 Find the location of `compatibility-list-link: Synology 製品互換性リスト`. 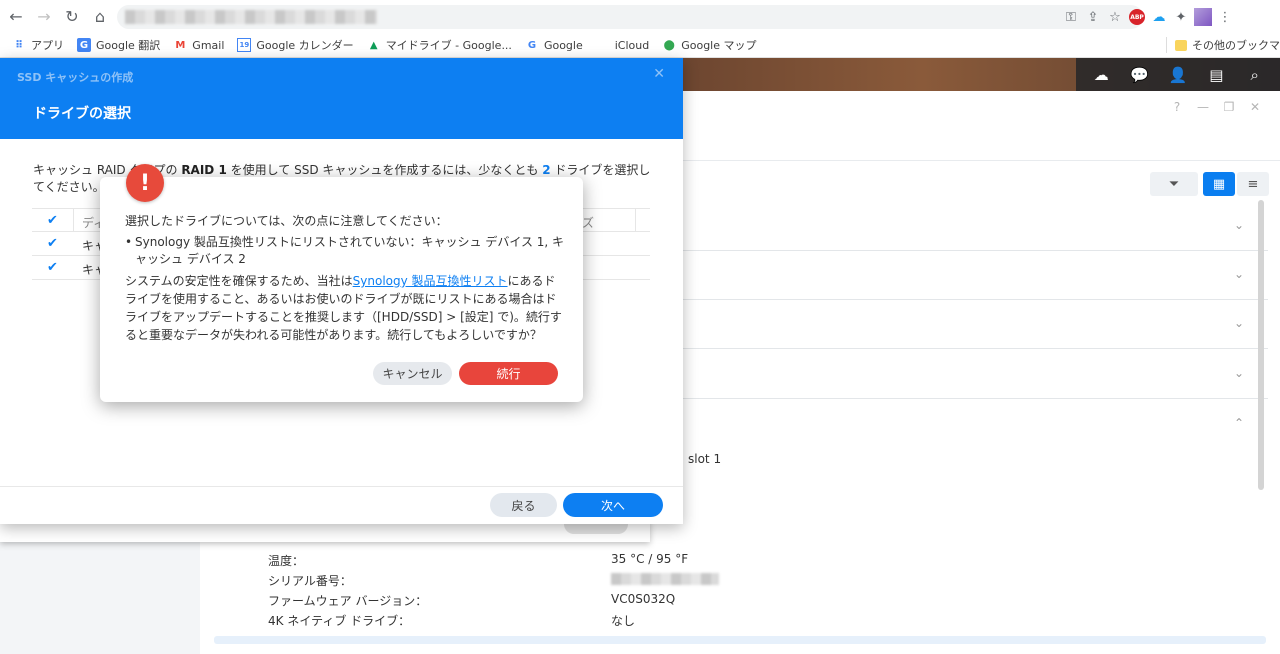

compatibility-list-link: Synology 製品互換性リスト is located at coordinates (430, 281).